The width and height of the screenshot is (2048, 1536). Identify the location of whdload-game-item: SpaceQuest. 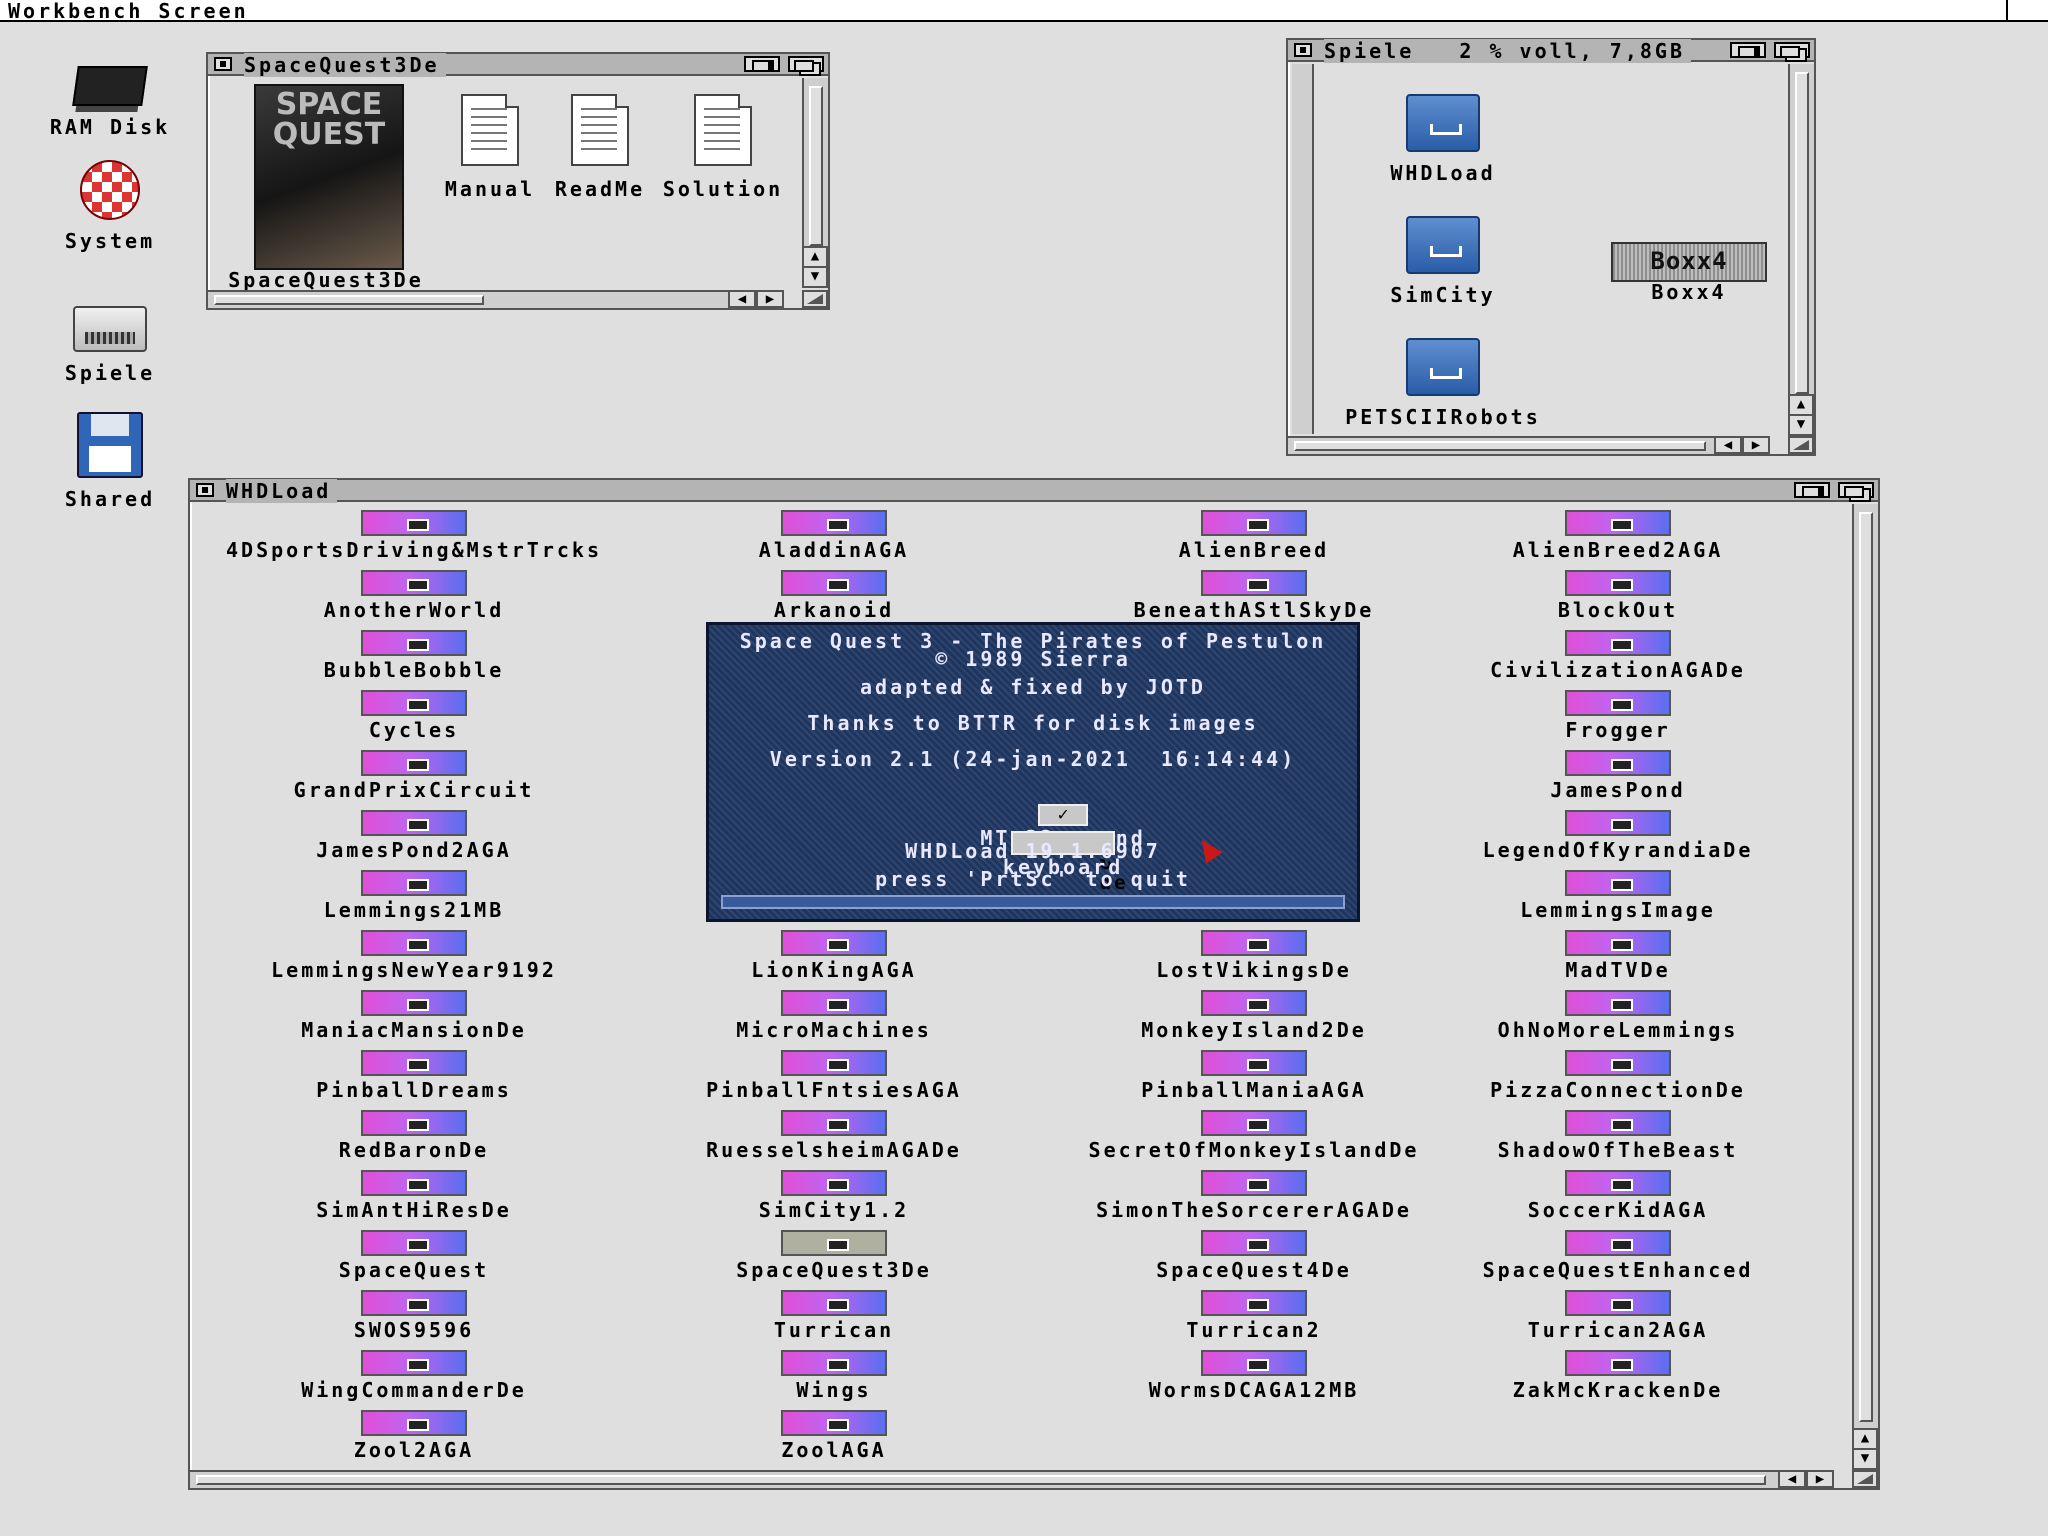
(414, 1256).